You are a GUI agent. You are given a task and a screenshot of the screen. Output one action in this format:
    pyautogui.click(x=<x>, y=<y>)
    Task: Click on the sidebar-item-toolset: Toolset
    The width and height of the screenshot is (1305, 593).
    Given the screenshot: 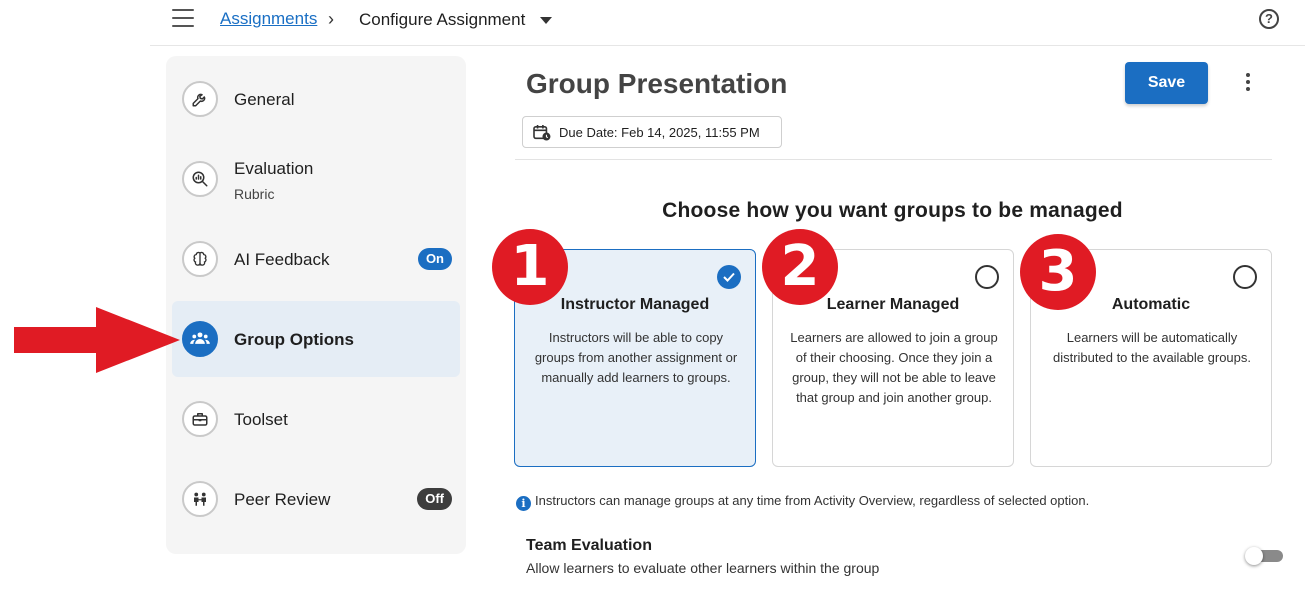 What is the action you would take?
    pyautogui.click(x=316, y=419)
    